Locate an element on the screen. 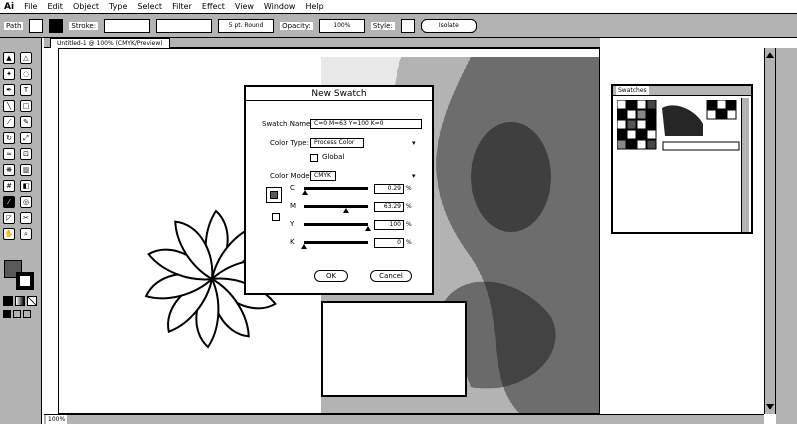 This screenshot has width=797, height=424. document-tab-bar: Untitled-1 @ 100% (CMYK/Preview) is located at coordinates (322, 43).